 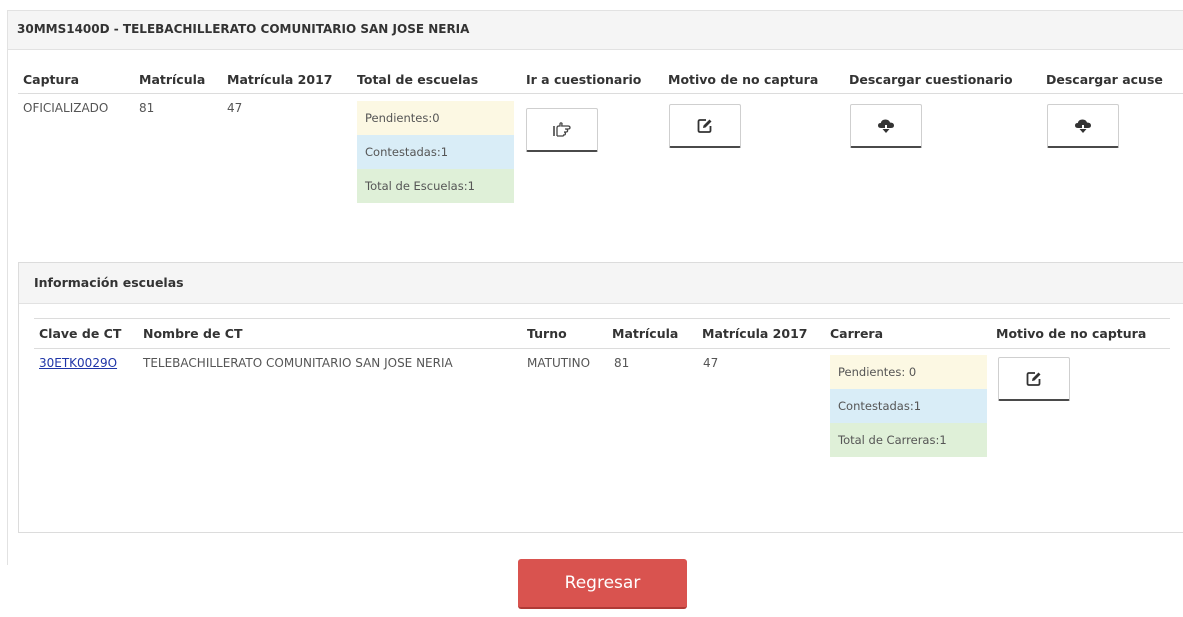 I want to click on schools-header-divider, so click(x=602, y=348).